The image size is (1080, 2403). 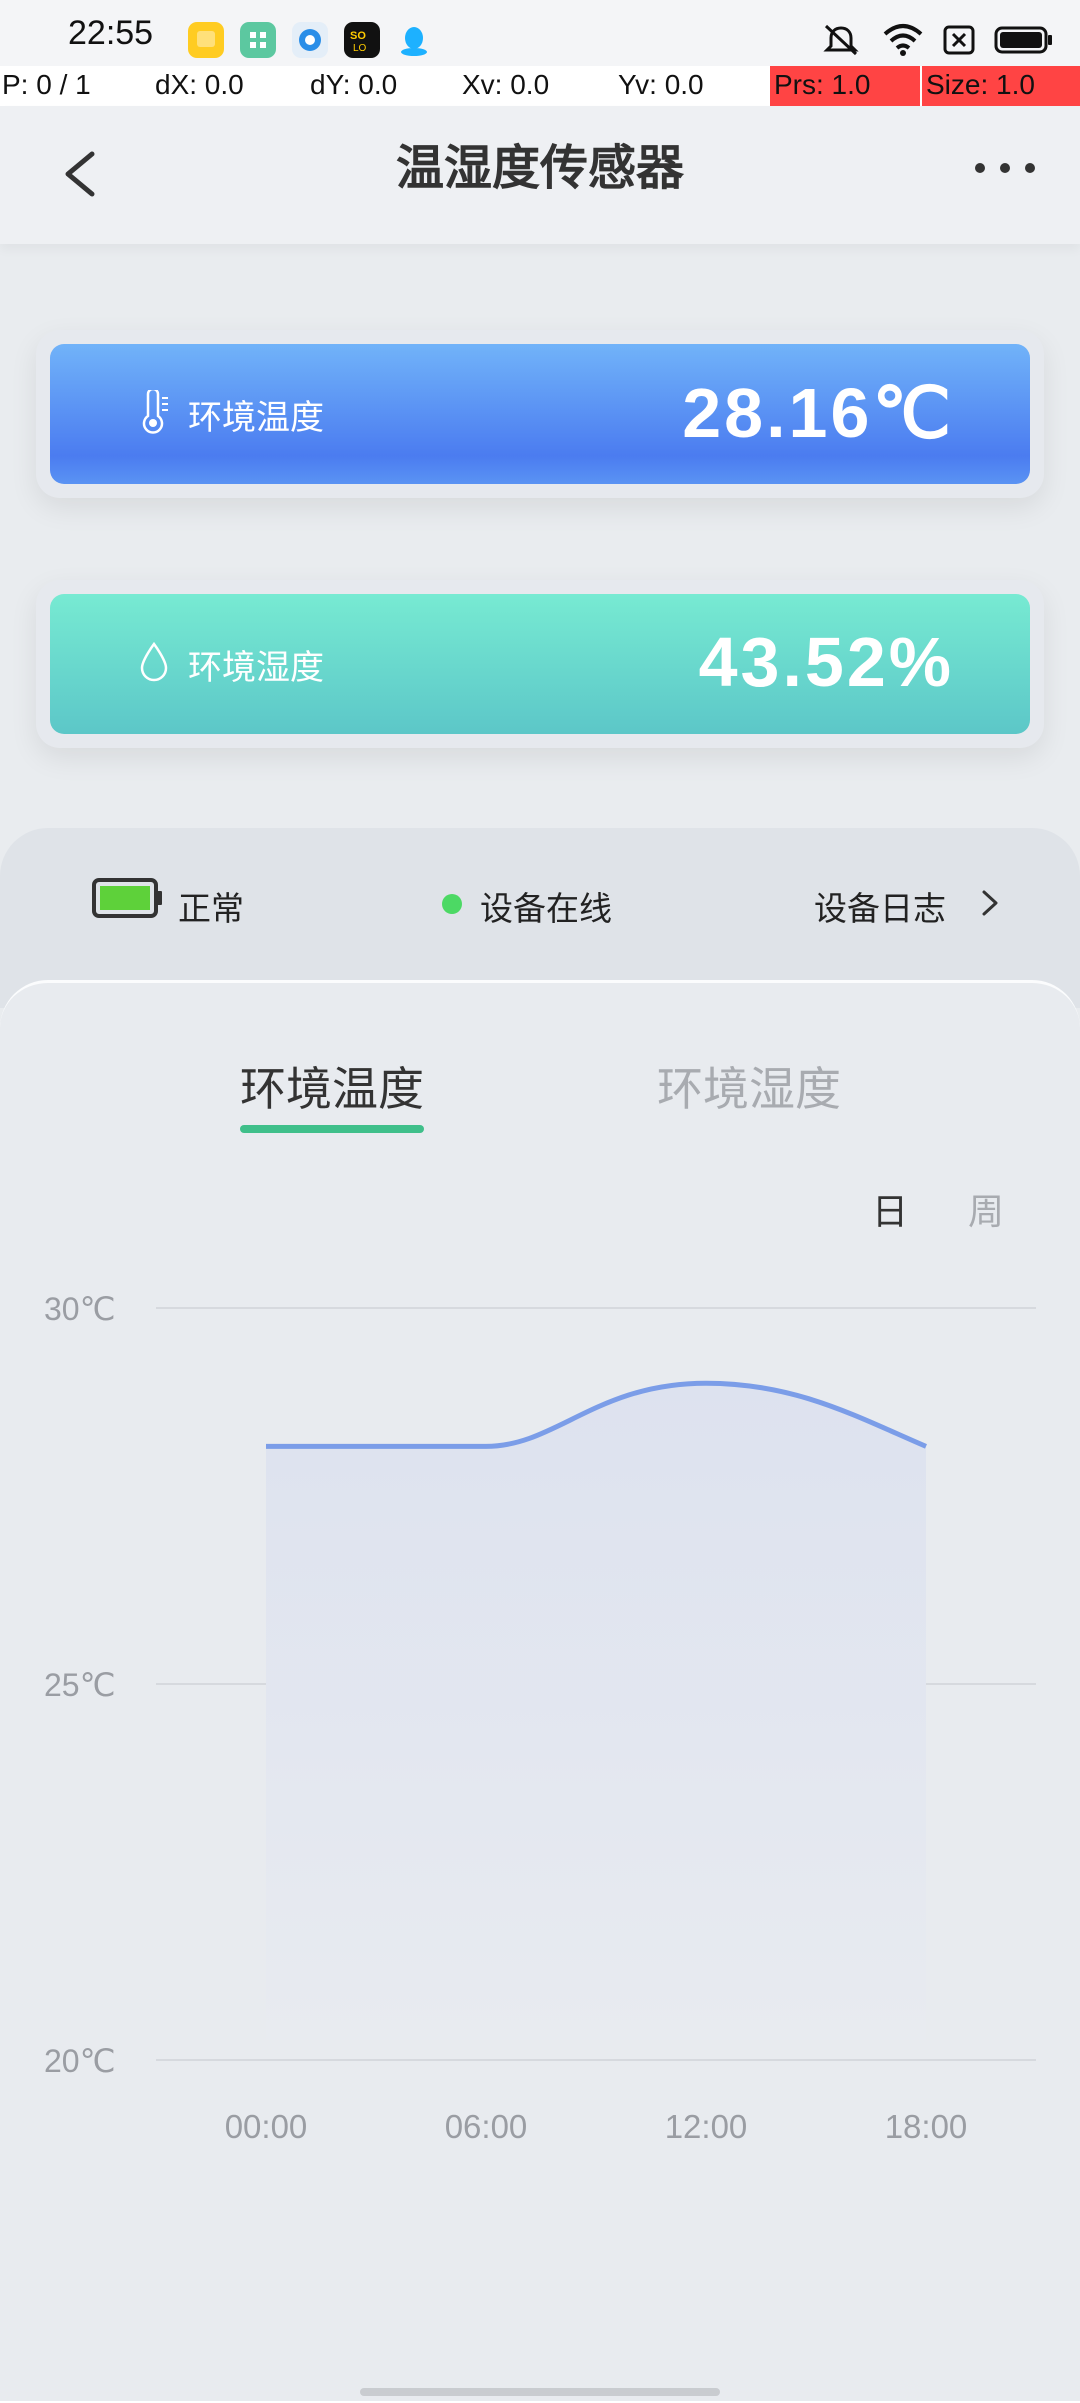 I want to click on range-week-button: 周, so click(x=986, y=1209).